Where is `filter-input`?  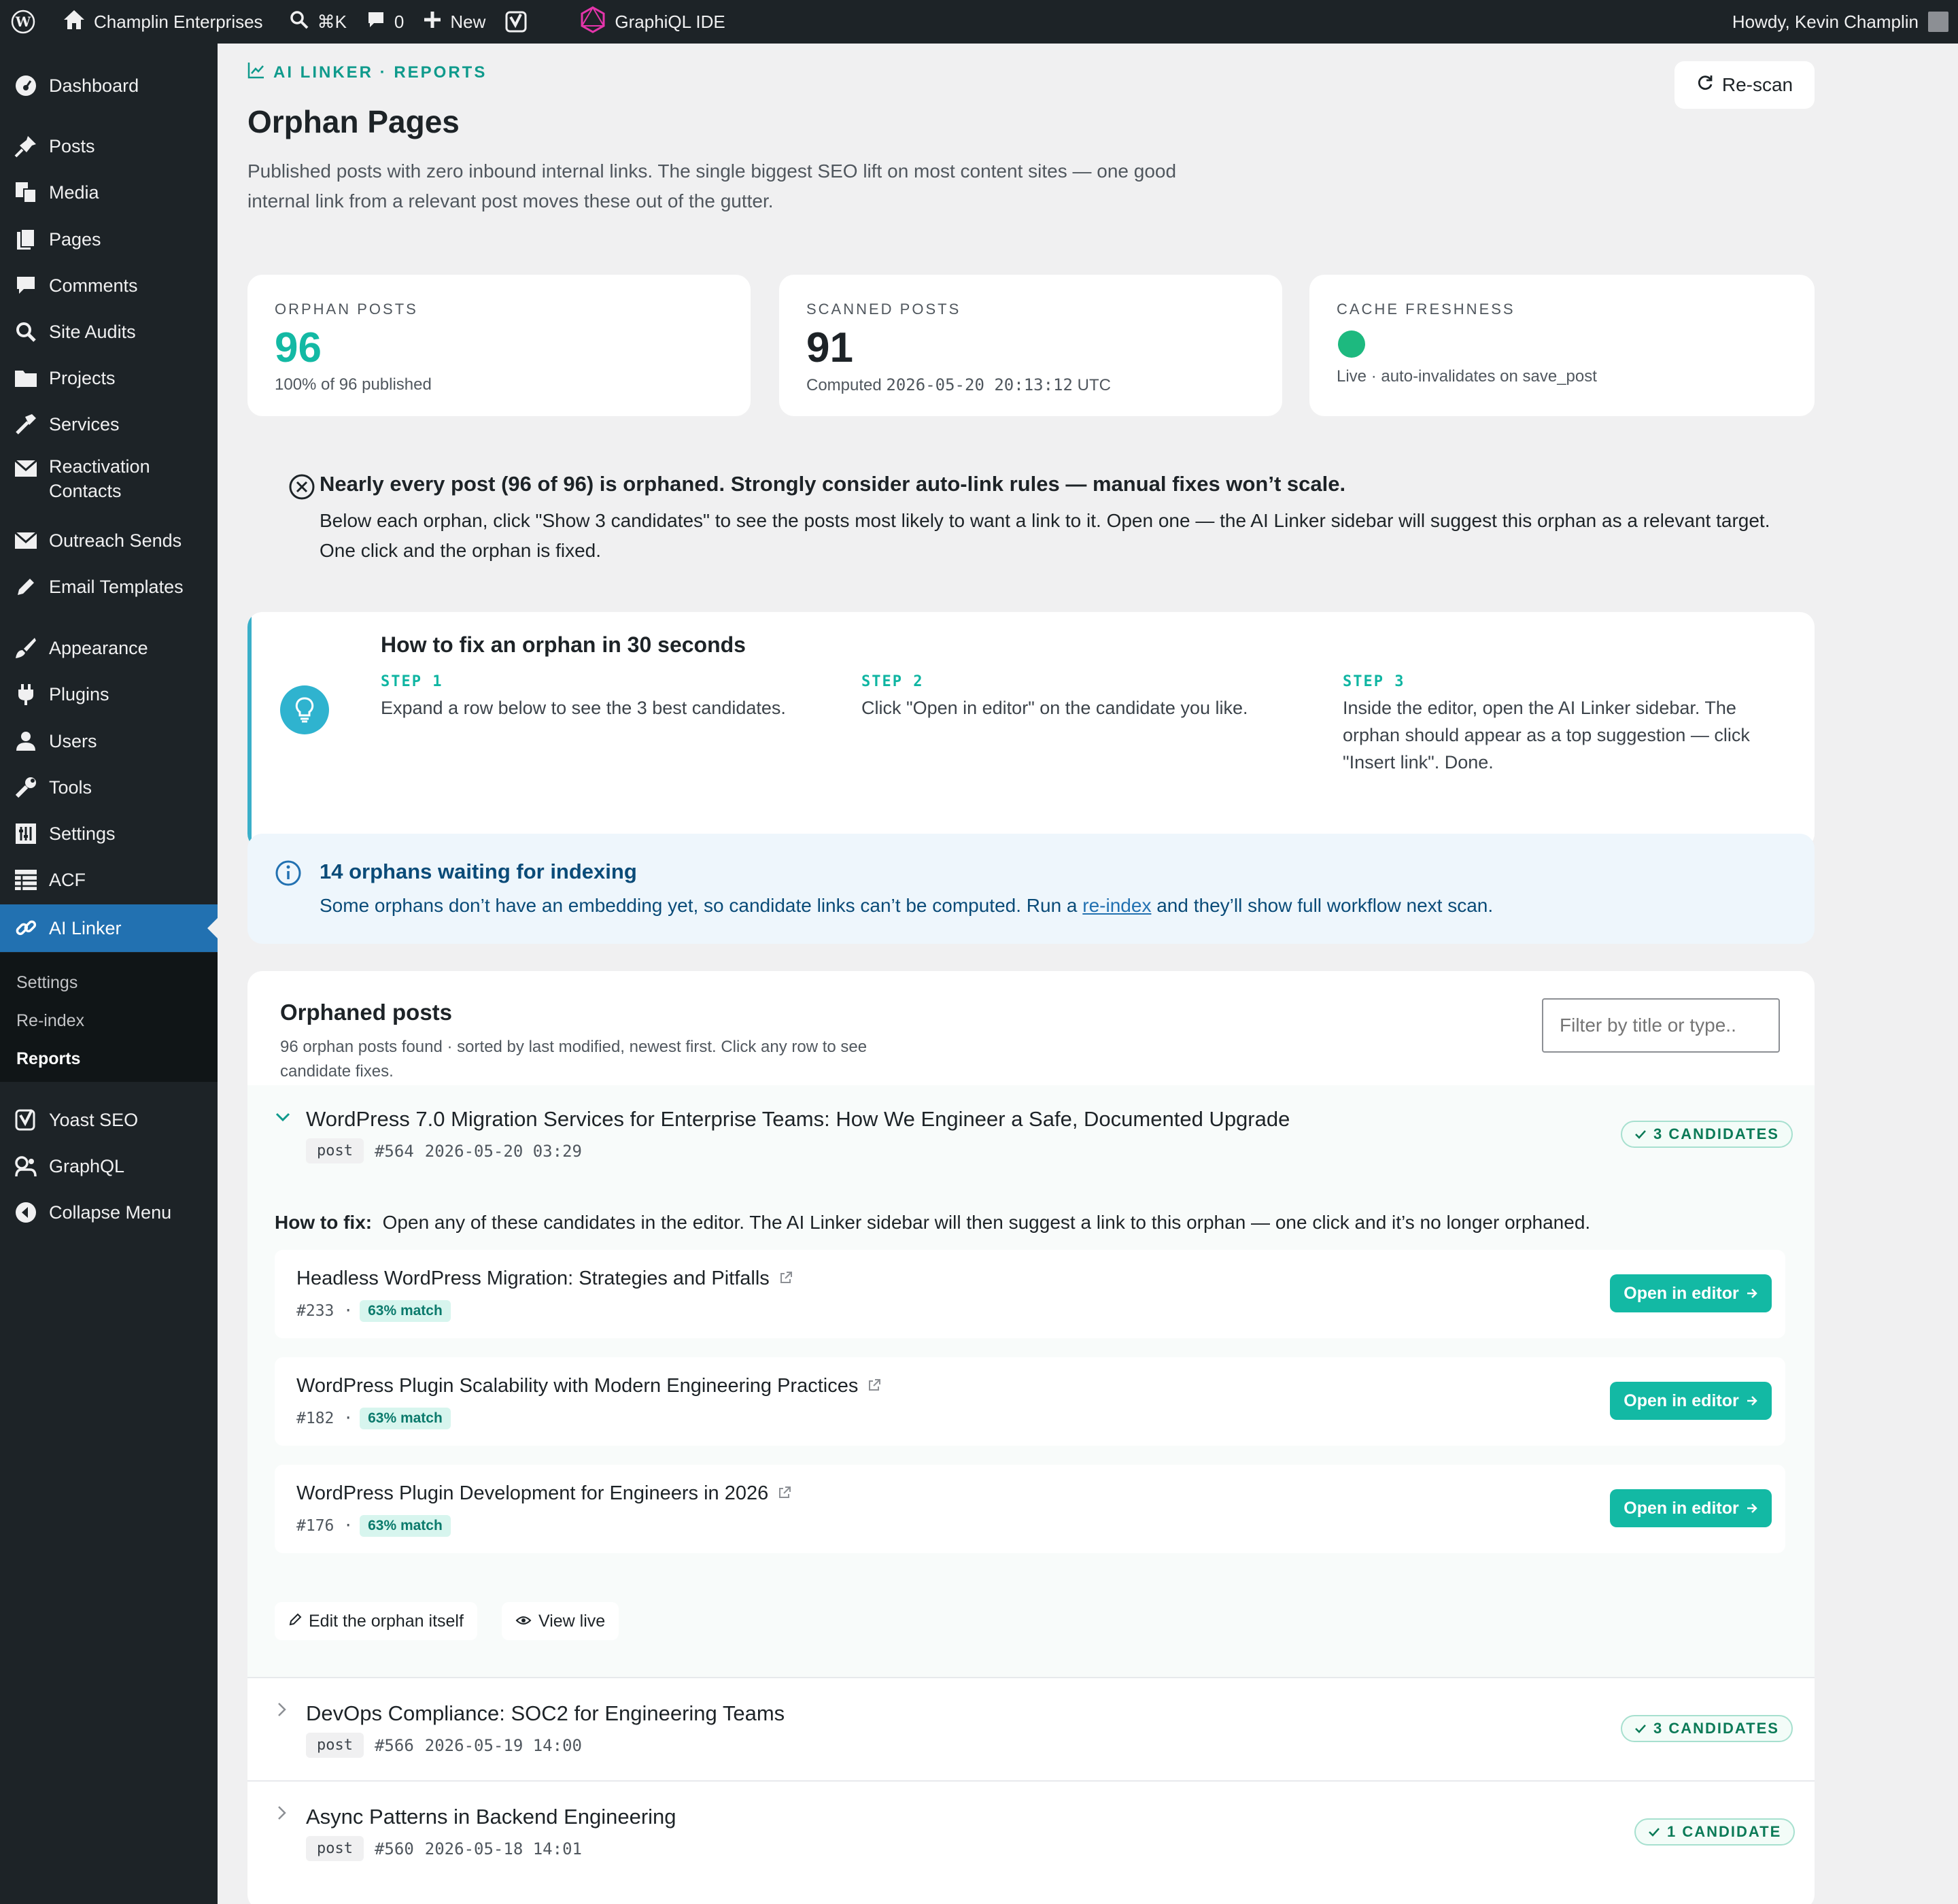 filter-input is located at coordinates (1661, 1026).